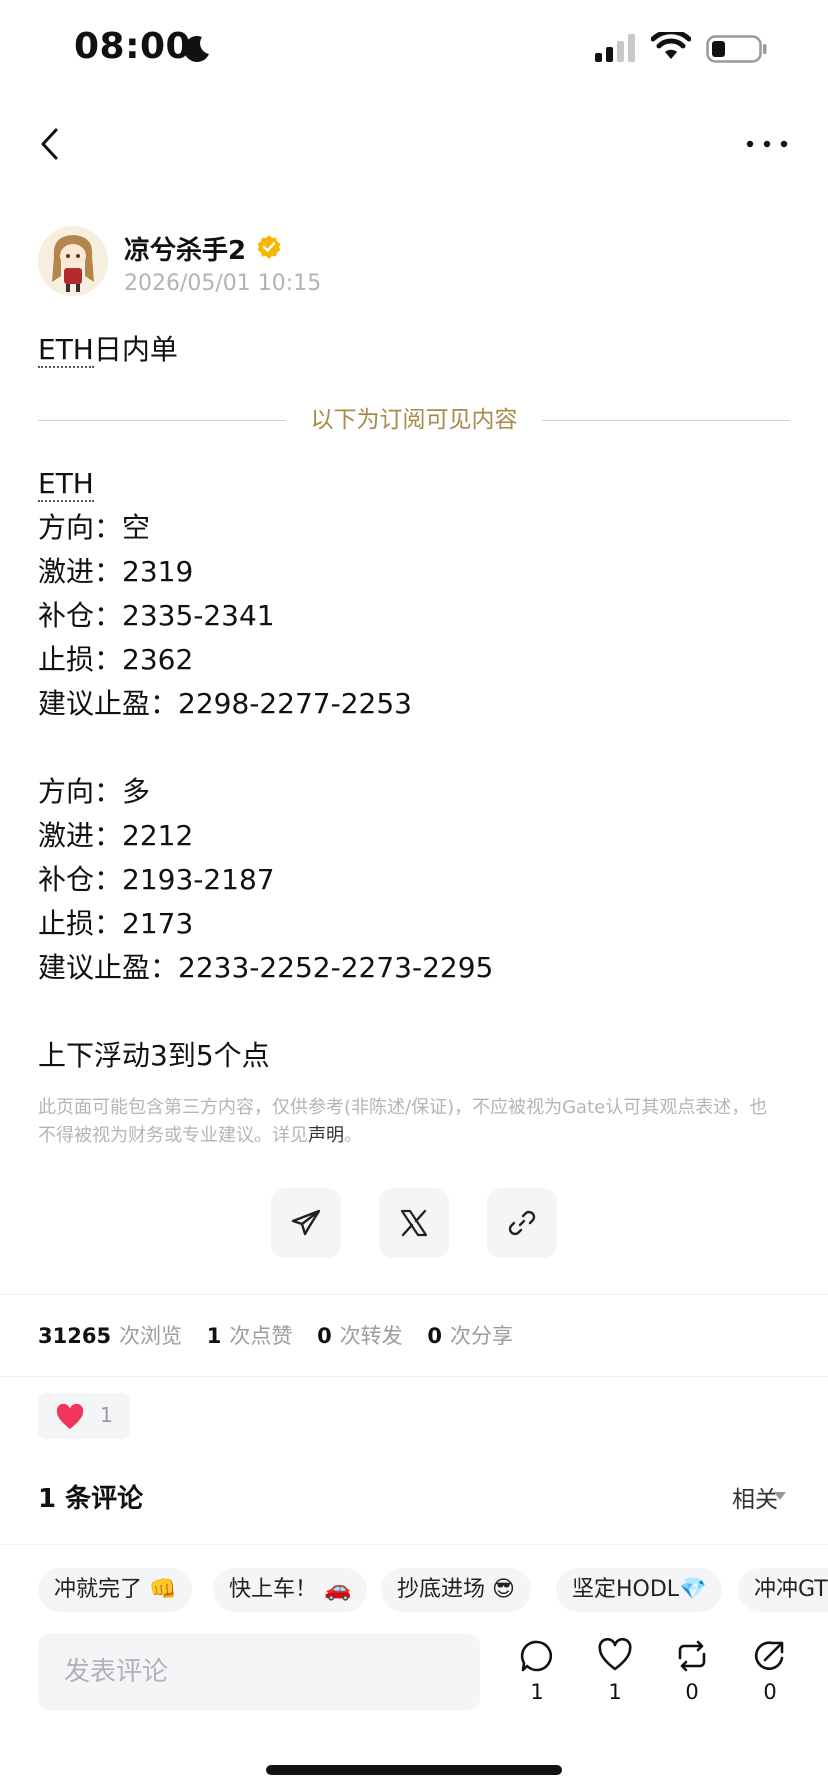  Describe the element at coordinates (692, 1656) in the screenshot. I see `repost-icon` at that location.